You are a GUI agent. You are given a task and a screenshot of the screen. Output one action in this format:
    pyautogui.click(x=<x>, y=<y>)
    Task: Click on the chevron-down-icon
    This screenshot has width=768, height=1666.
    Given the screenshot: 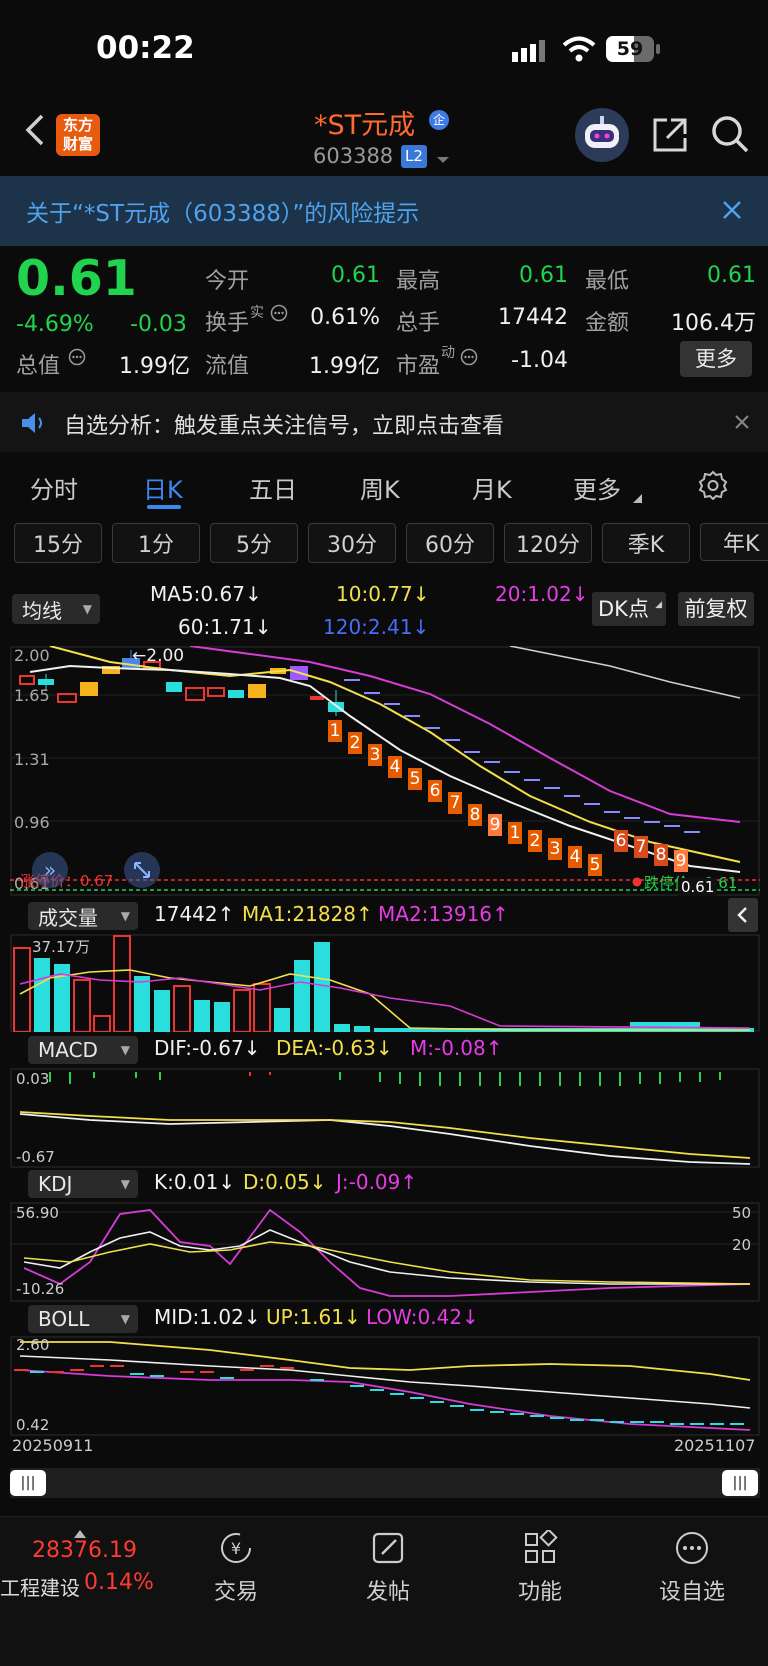 What is the action you would take?
    pyautogui.click(x=443, y=156)
    